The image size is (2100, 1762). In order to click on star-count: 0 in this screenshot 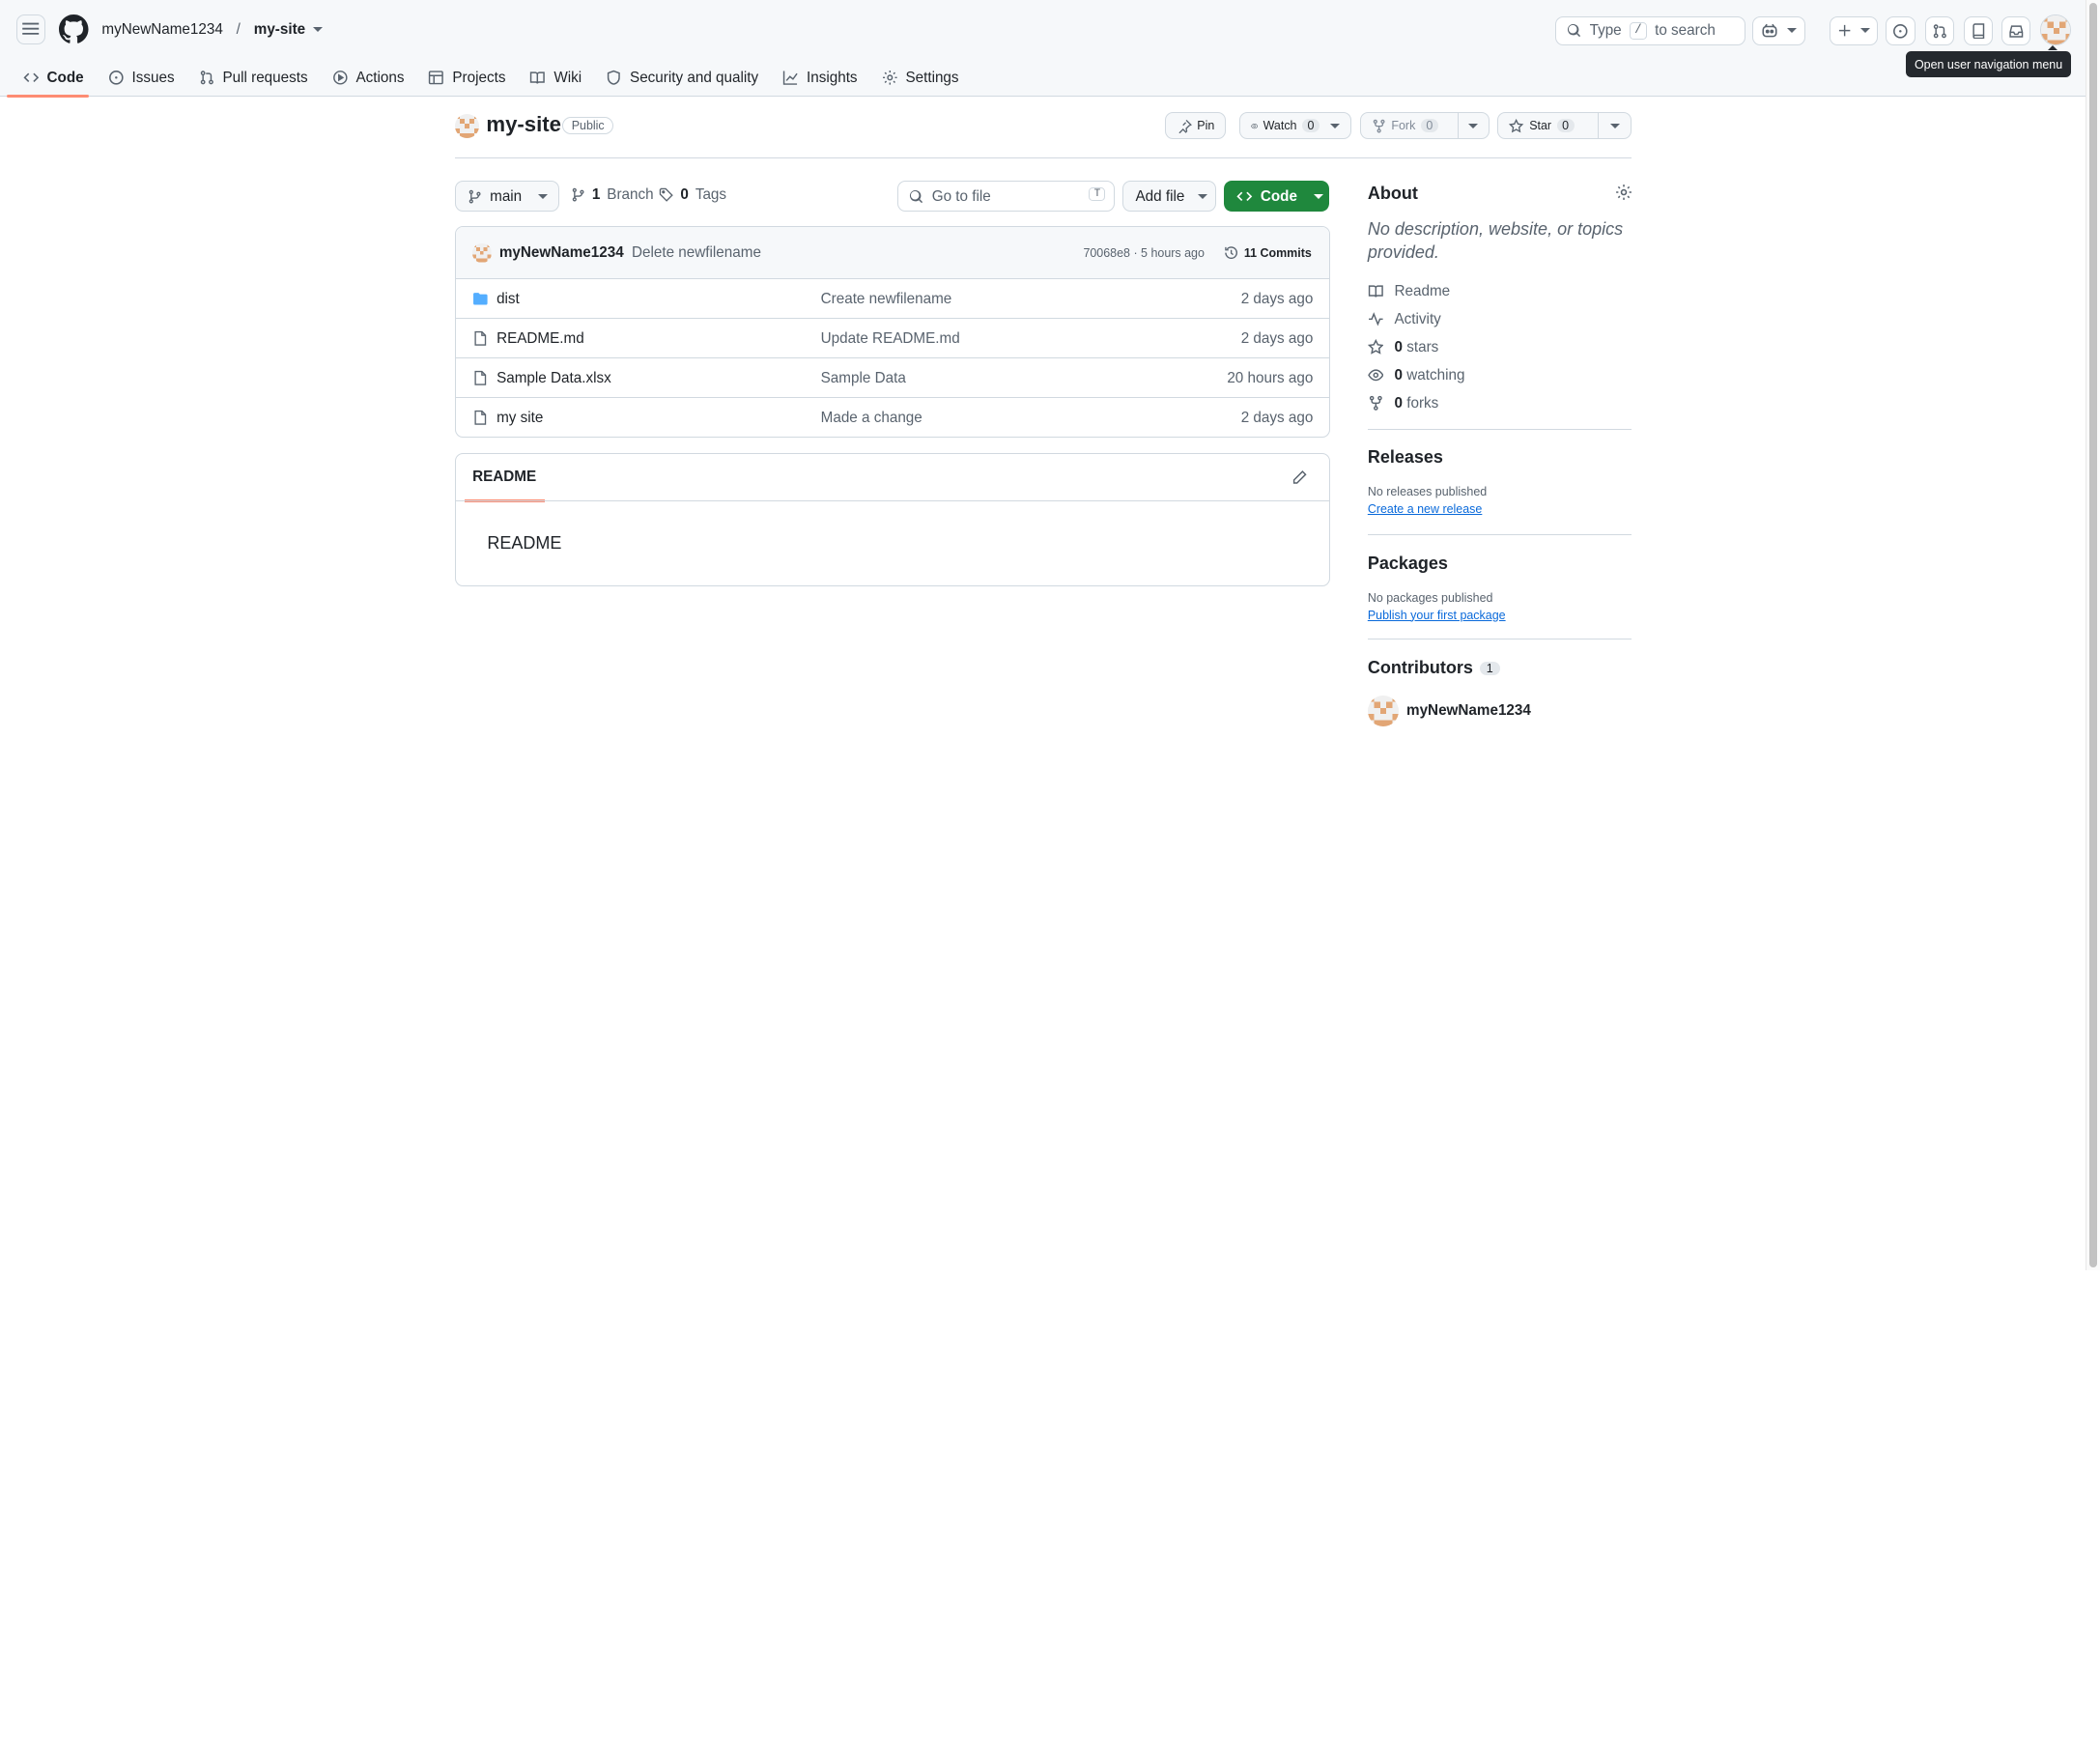, I will do `click(1565, 126)`.